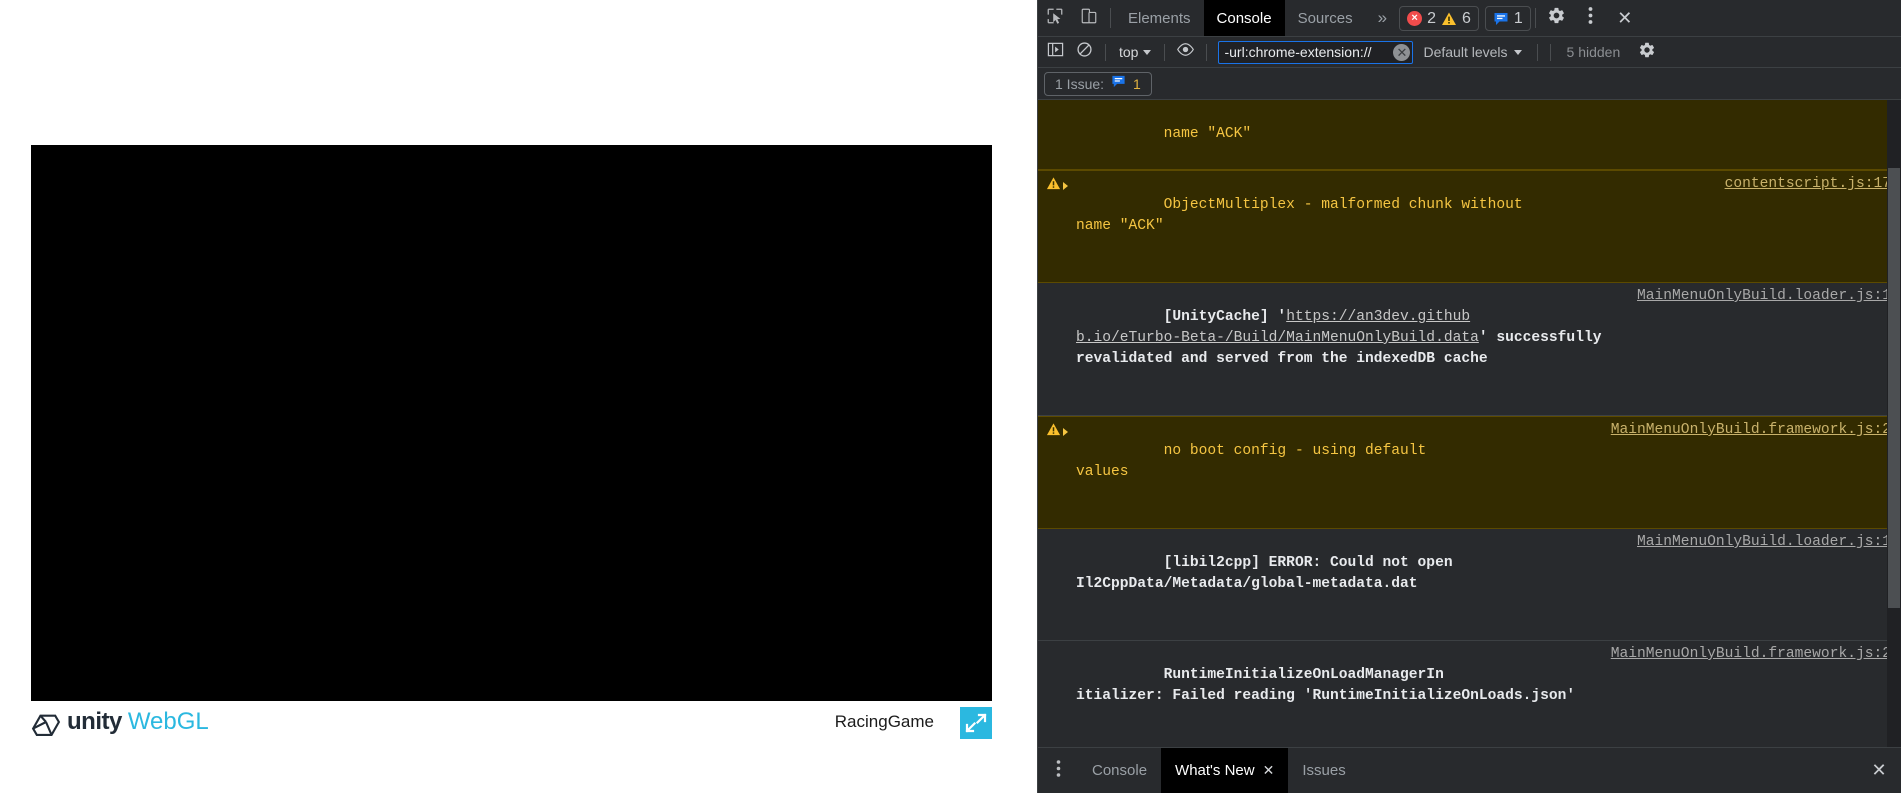 Image resolution: width=1901 pixels, height=793 pixels. What do you see at coordinates (884, 721) in the screenshot?
I see `unity-build-title: RacingGame` at bounding box center [884, 721].